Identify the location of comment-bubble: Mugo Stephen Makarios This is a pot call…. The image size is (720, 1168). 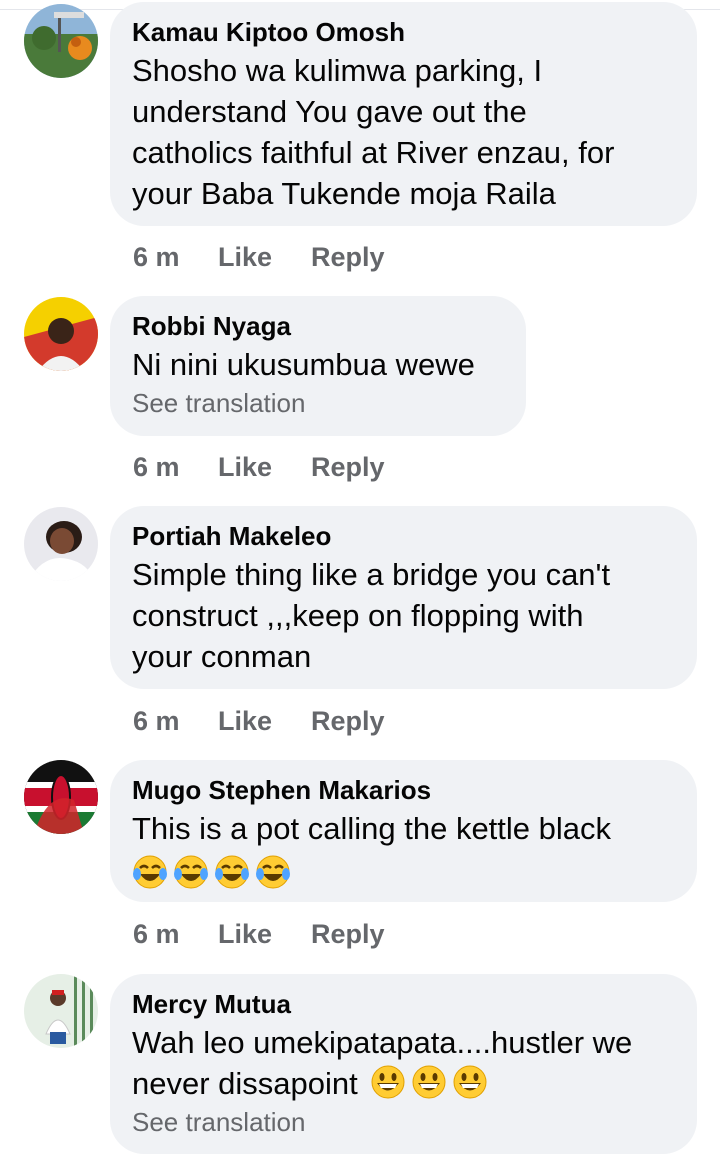
(403, 831).